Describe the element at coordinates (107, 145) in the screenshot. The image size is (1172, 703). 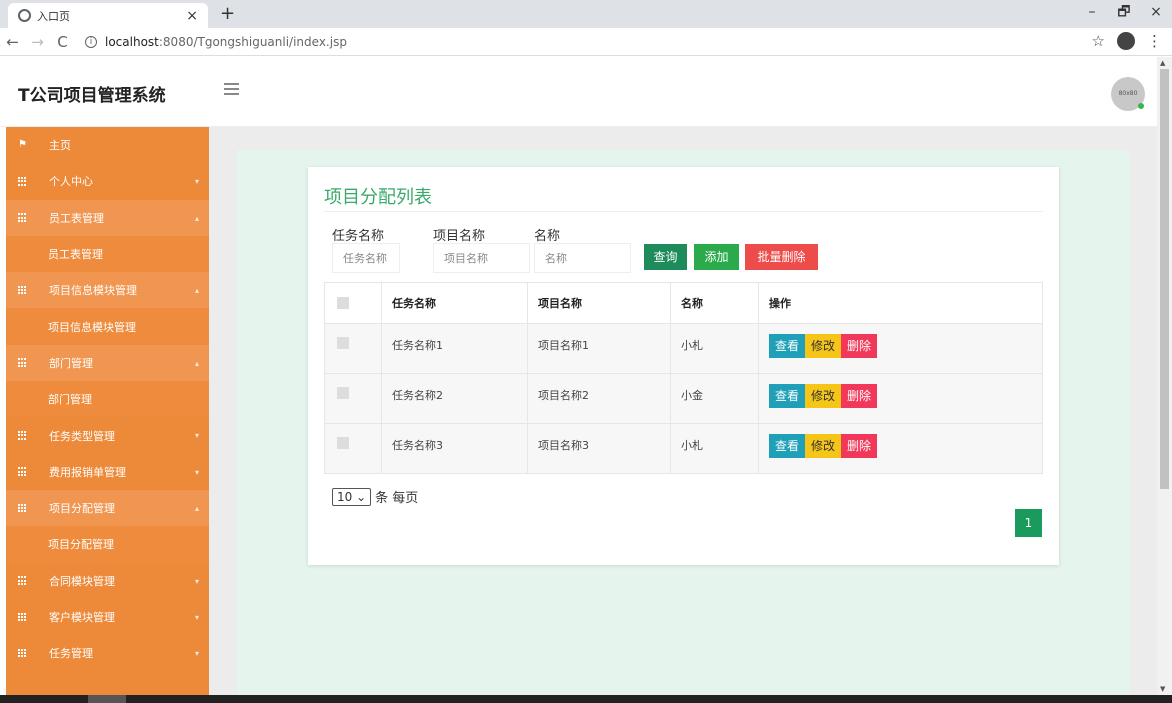
I see `sidebar-item-home: ⚑ 主页` at that location.